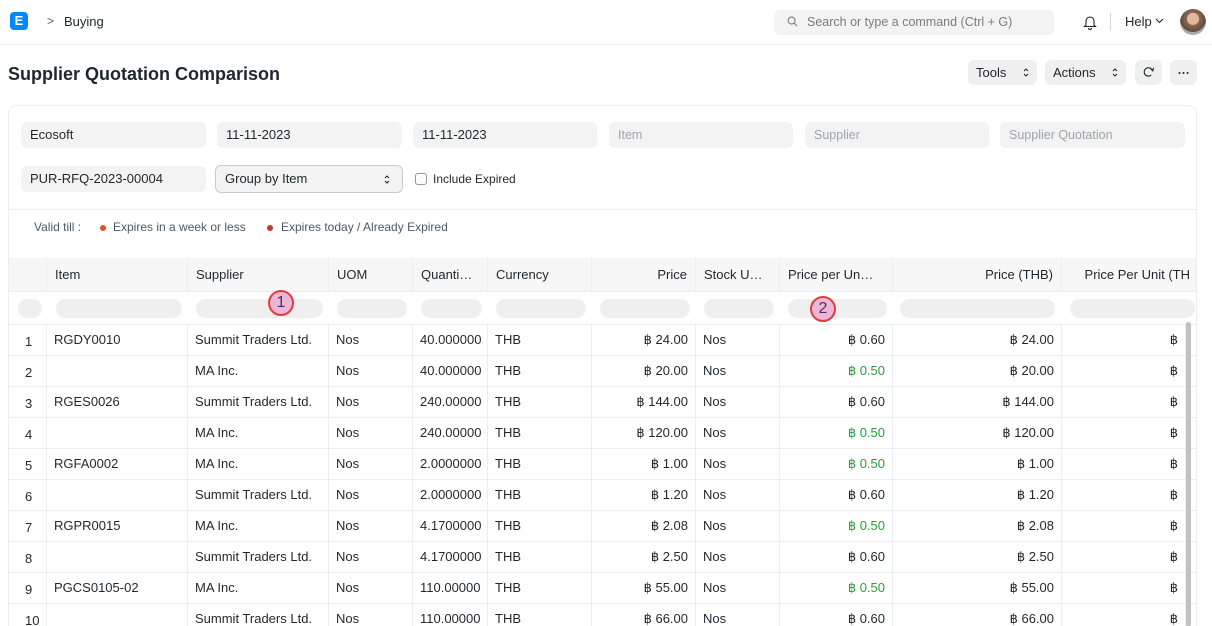 The width and height of the screenshot is (1212, 626). Describe the element at coordinates (450, 433) in the screenshot. I see `cell-quantity: 240.00000` at that location.